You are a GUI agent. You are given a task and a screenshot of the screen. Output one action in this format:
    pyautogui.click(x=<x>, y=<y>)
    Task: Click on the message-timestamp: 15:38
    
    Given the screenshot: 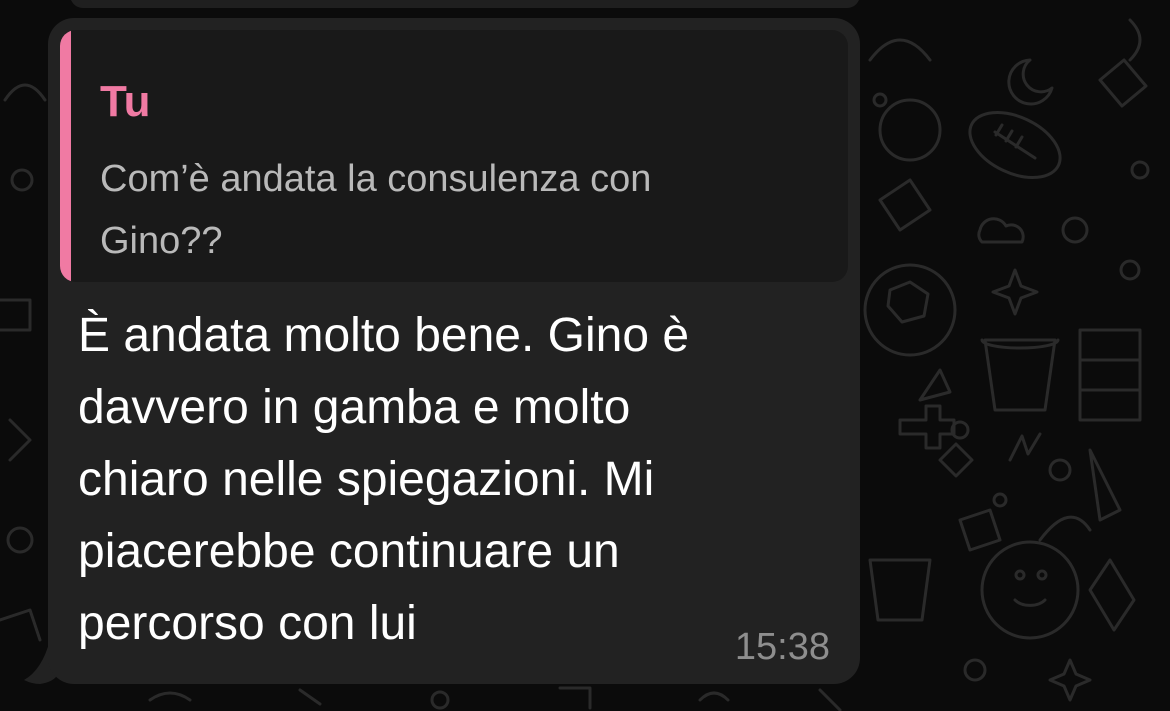 What is the action you would take?
    pyautogui.click(x=782, y=647)
    